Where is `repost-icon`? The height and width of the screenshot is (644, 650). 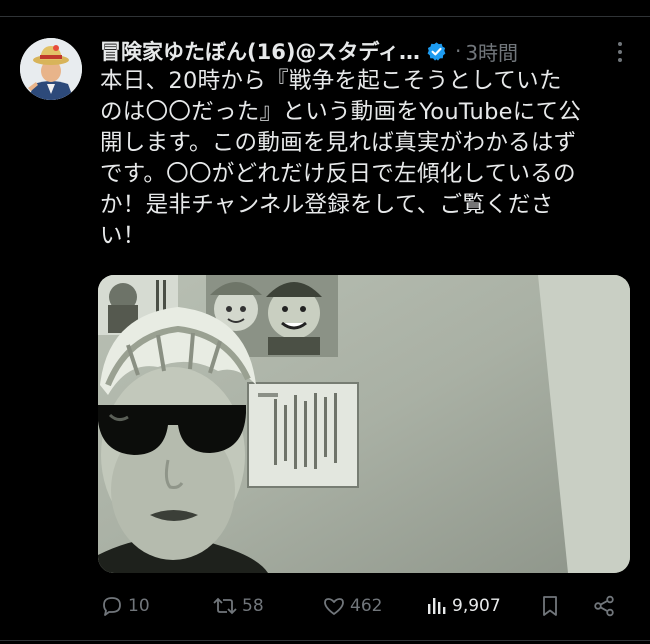
repost-icon is located at coordinates (225, 606).